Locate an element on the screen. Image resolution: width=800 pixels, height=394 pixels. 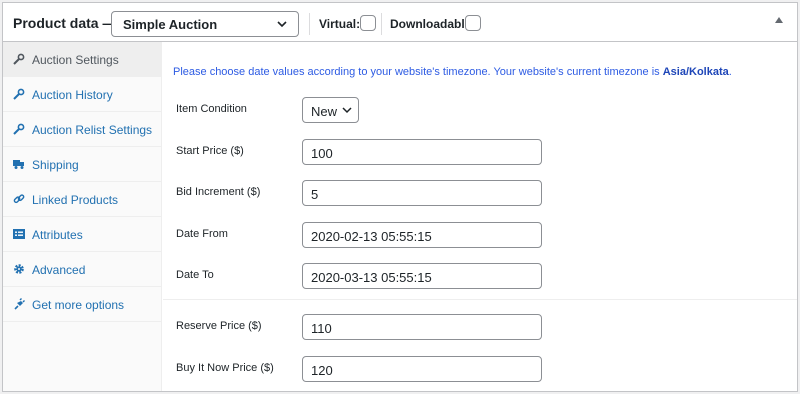
truck-icon is located at coordinates (19, 164).